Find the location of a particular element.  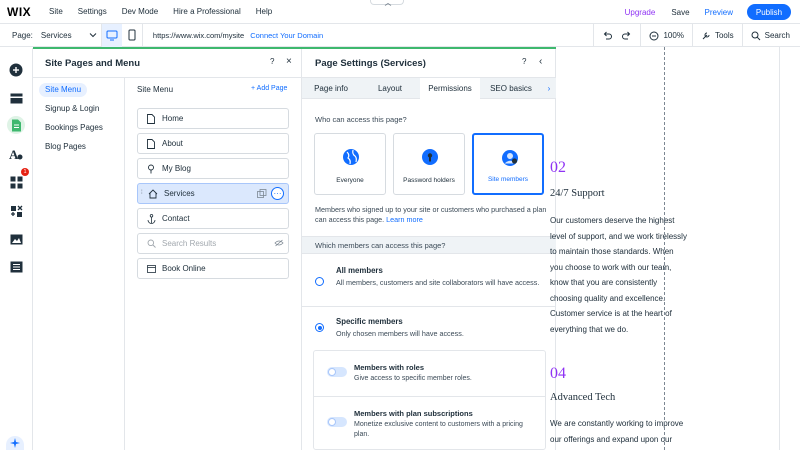

left-rail: A 1 is located at coordinates (16, 249).